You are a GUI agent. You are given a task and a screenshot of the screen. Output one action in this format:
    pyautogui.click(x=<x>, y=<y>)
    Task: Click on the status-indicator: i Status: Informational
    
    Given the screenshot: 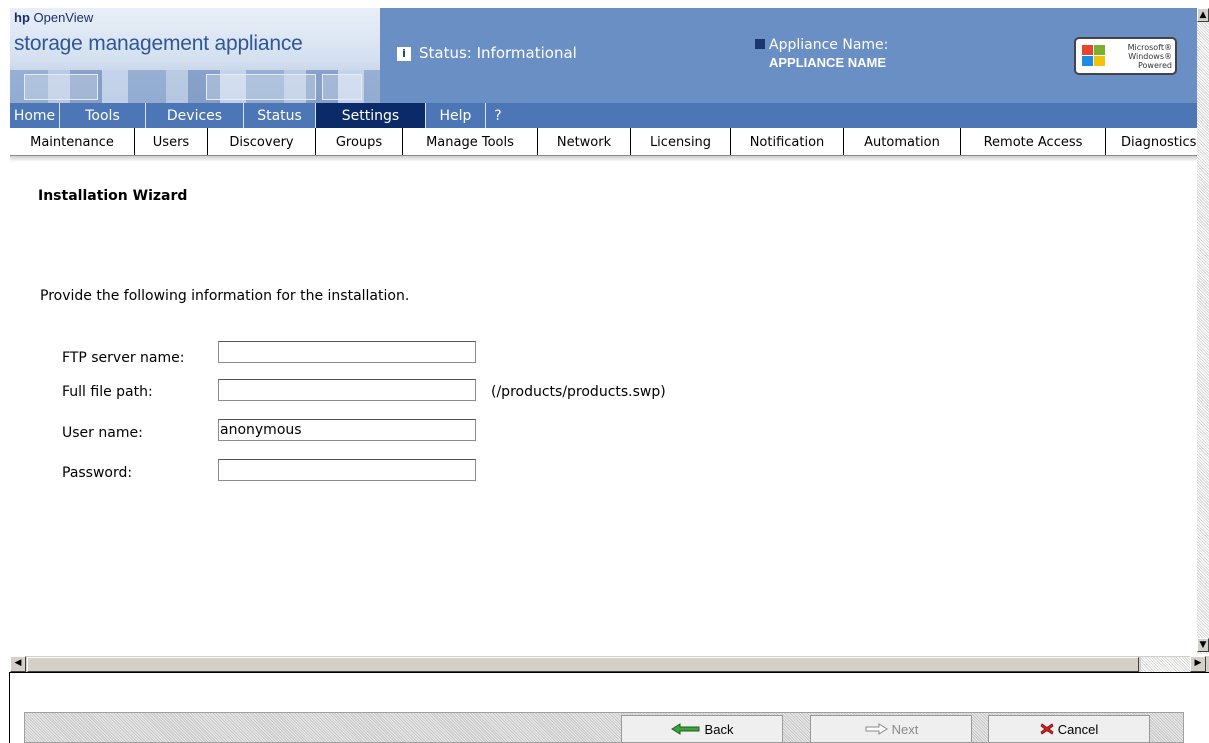 What is the action you would take?
    pyautogui.click(x=487, y=53)
    